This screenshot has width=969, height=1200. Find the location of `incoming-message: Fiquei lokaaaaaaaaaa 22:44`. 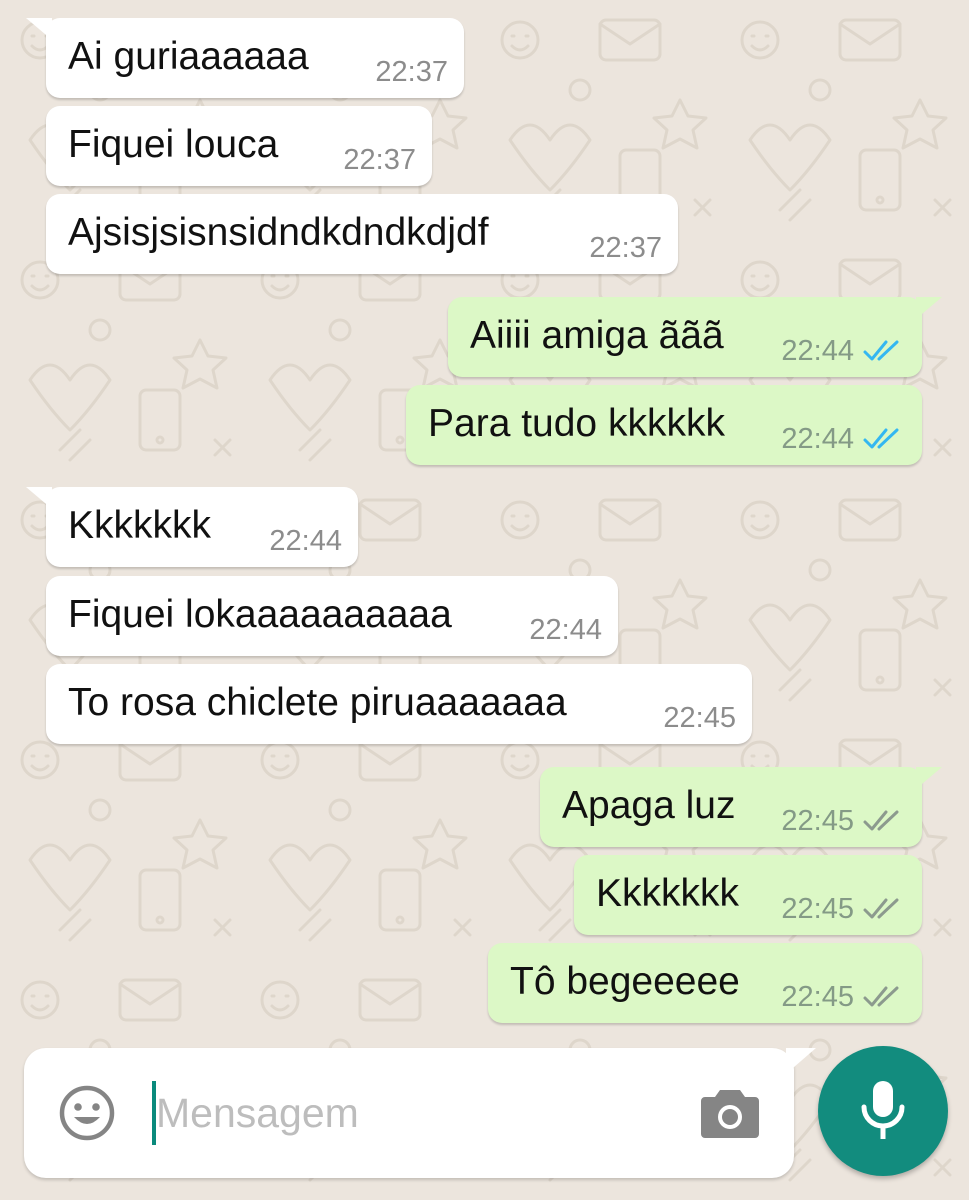

incoming-message: Fiquei lokaaaaaaaaaa 22:44 is located at coordinates (332, 616).